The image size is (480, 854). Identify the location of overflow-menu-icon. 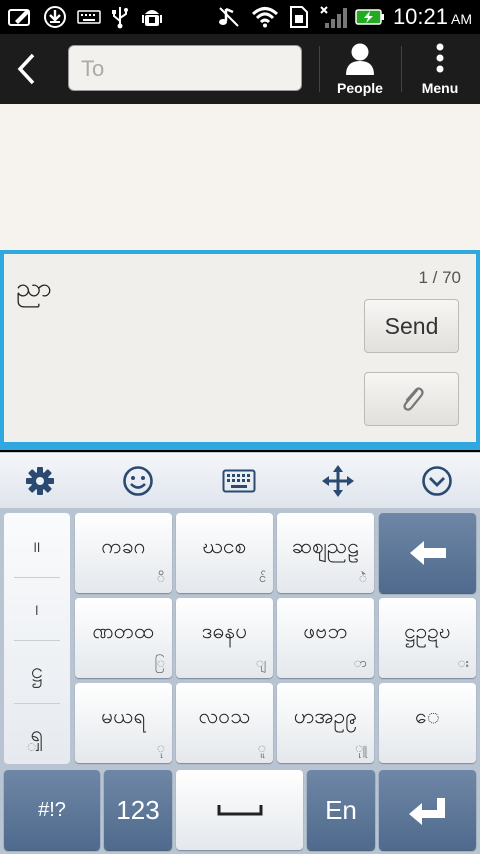
(440, 58).